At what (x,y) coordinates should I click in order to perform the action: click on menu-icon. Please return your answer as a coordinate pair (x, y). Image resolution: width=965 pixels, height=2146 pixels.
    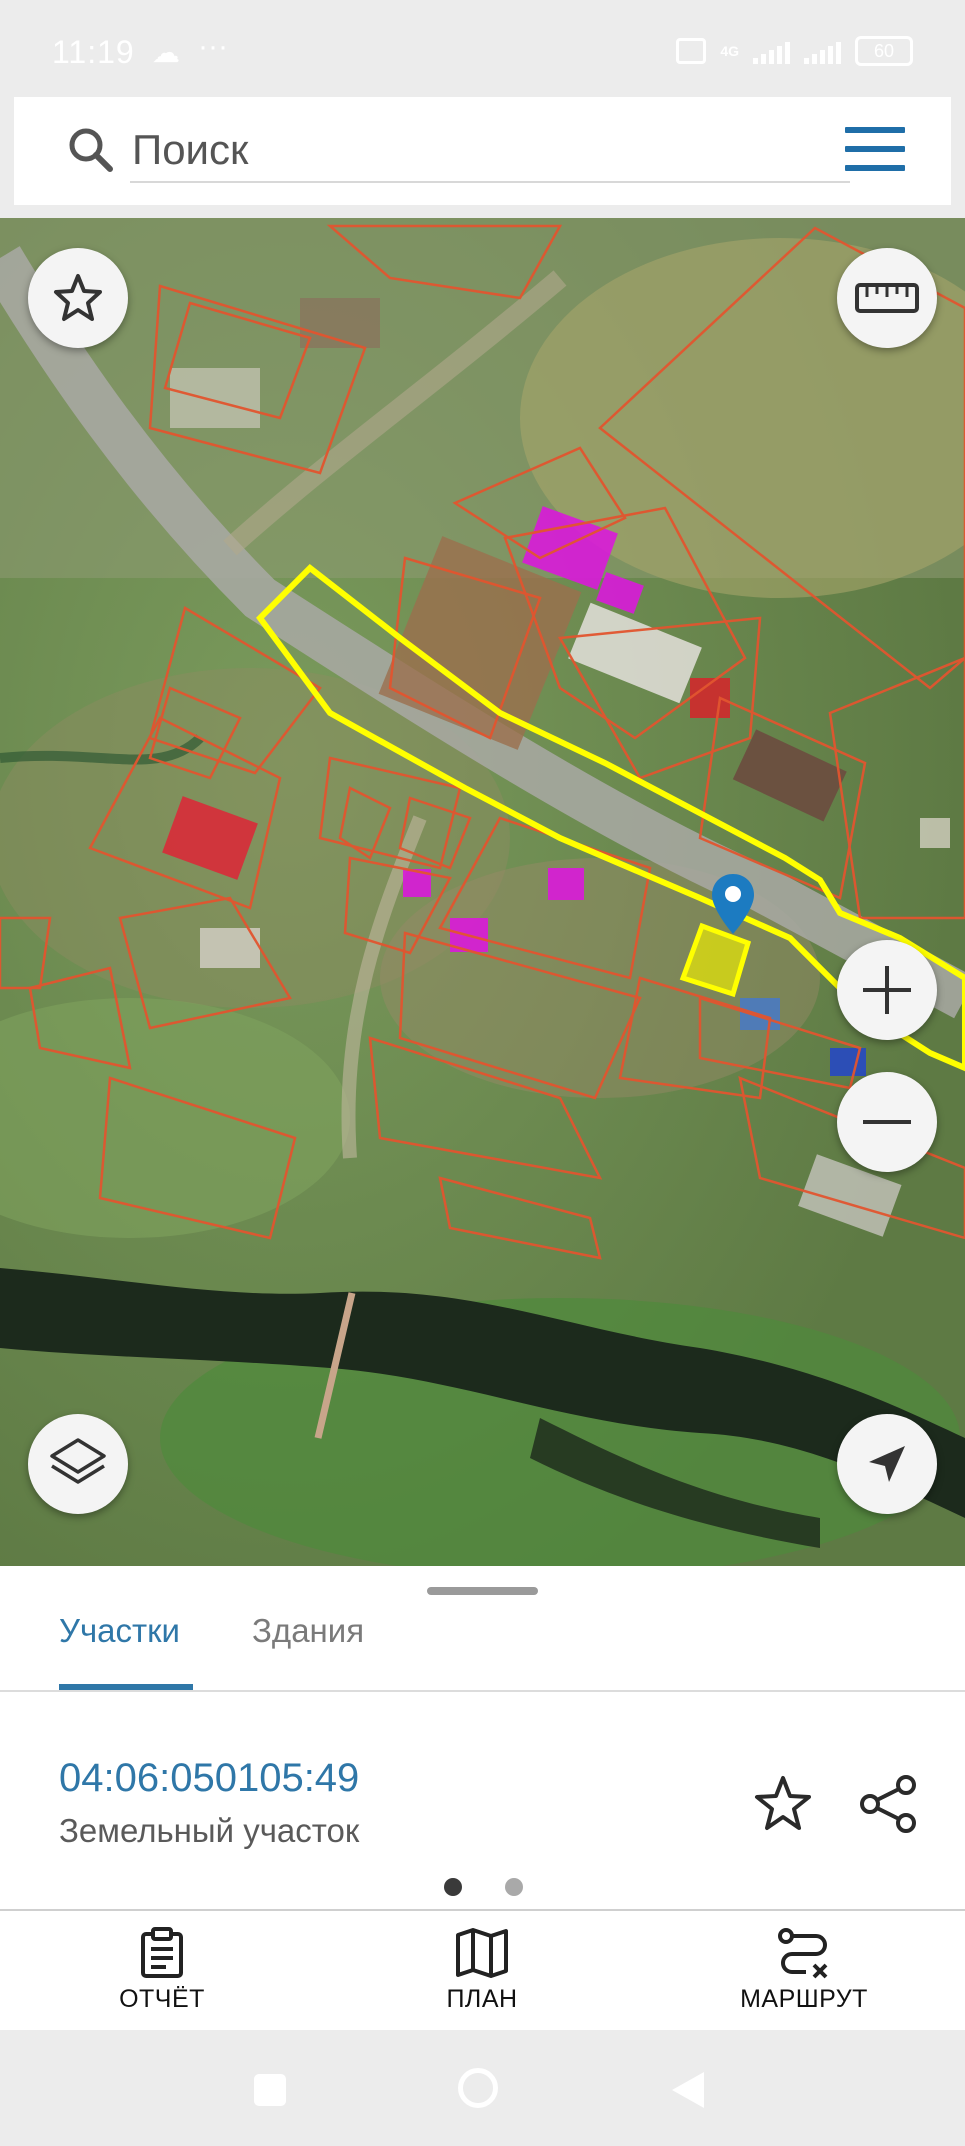
    Looking at the image, I should click on (875, 149).